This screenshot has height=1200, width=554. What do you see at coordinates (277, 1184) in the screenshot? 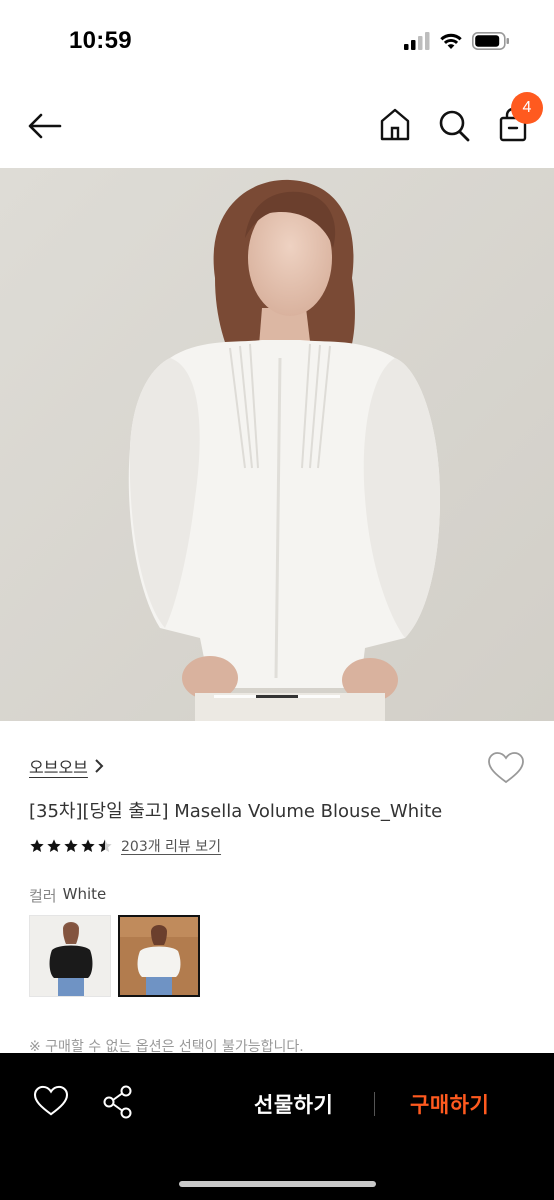
I see `home-indicator` at bounding box center [277, 1184].